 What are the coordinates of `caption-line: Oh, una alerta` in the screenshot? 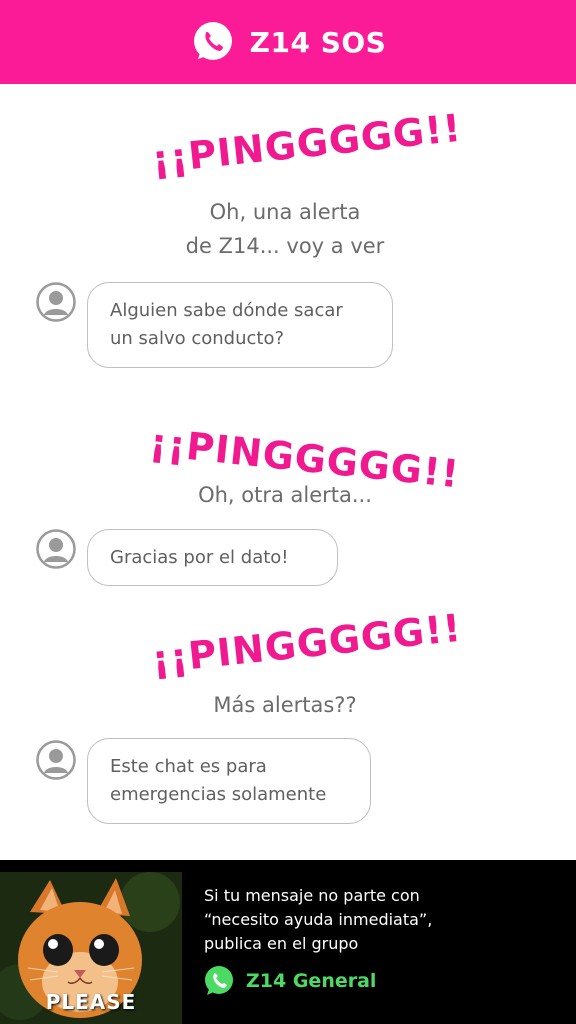 It's located at (285, 212).